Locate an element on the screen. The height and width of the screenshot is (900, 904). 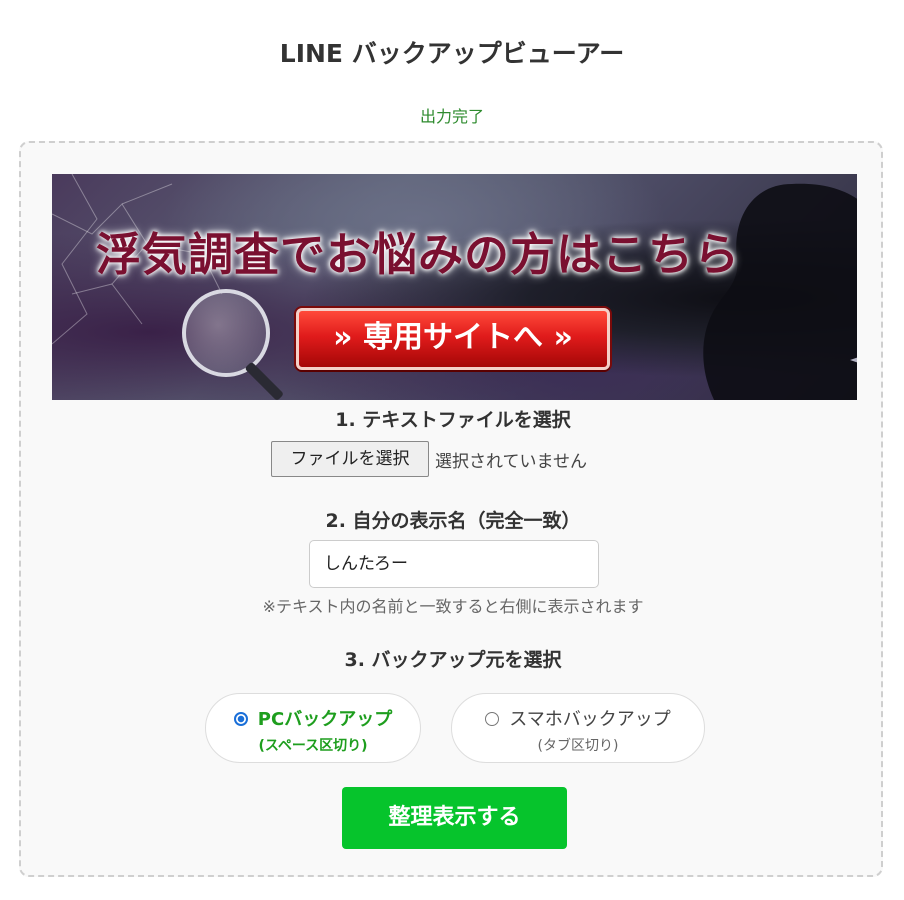
radio-sub-pc: (スペース区切り) is located at coordinates (313, 746).